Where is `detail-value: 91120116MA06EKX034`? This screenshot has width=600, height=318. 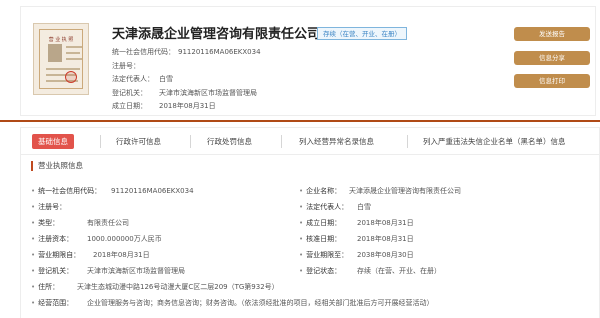 detail-value: 91120116MA06EKX034 is located at coordinates (152, 191).